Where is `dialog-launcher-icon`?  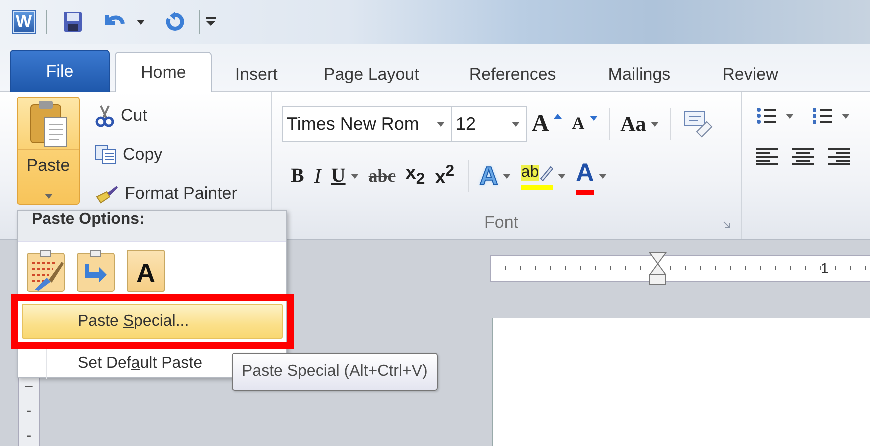 dialog-launcher-icon is located at coordinates (726, 224).